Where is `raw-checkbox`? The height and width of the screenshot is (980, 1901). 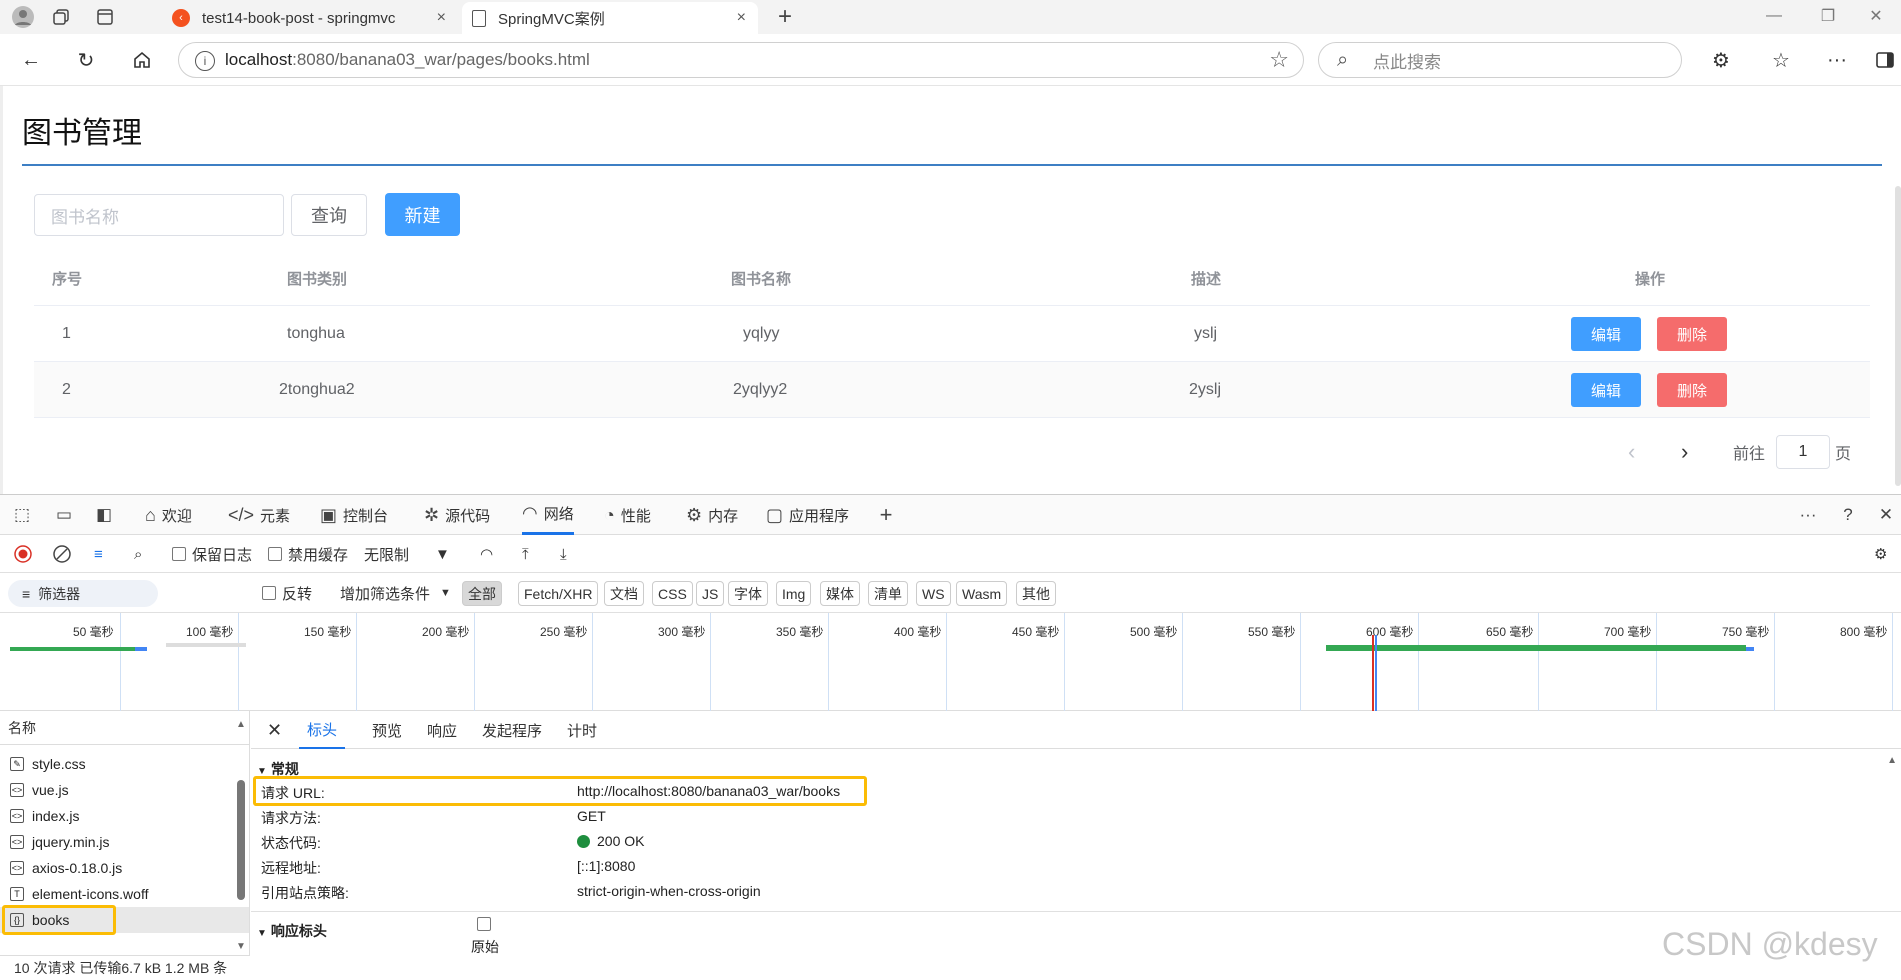
raw-checkbox is located at coordinates (484, 924).